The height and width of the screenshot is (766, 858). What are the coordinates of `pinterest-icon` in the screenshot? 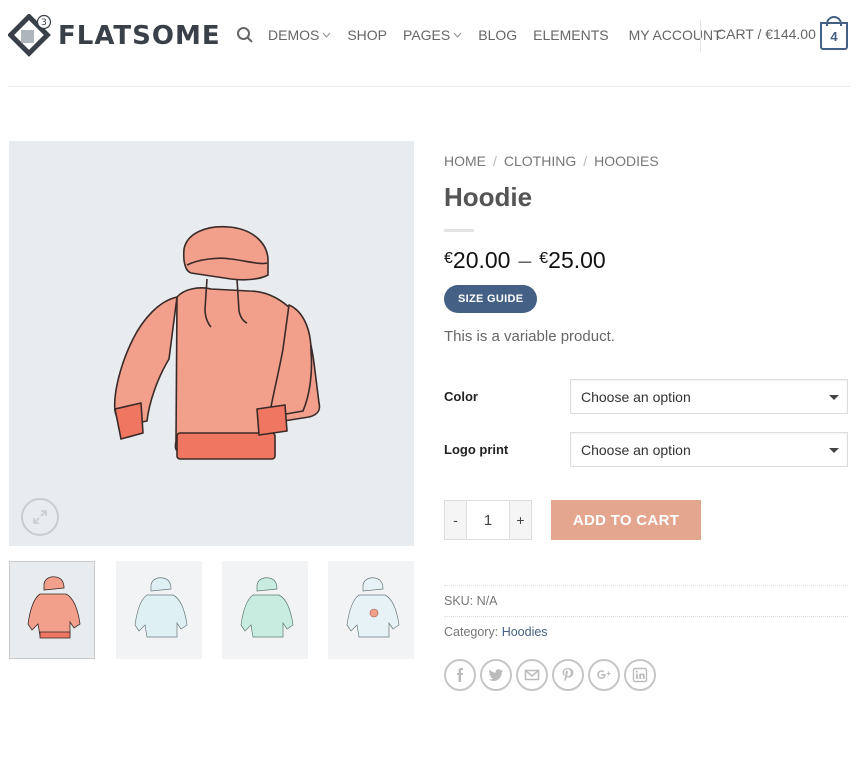 It's located at (568, 675).